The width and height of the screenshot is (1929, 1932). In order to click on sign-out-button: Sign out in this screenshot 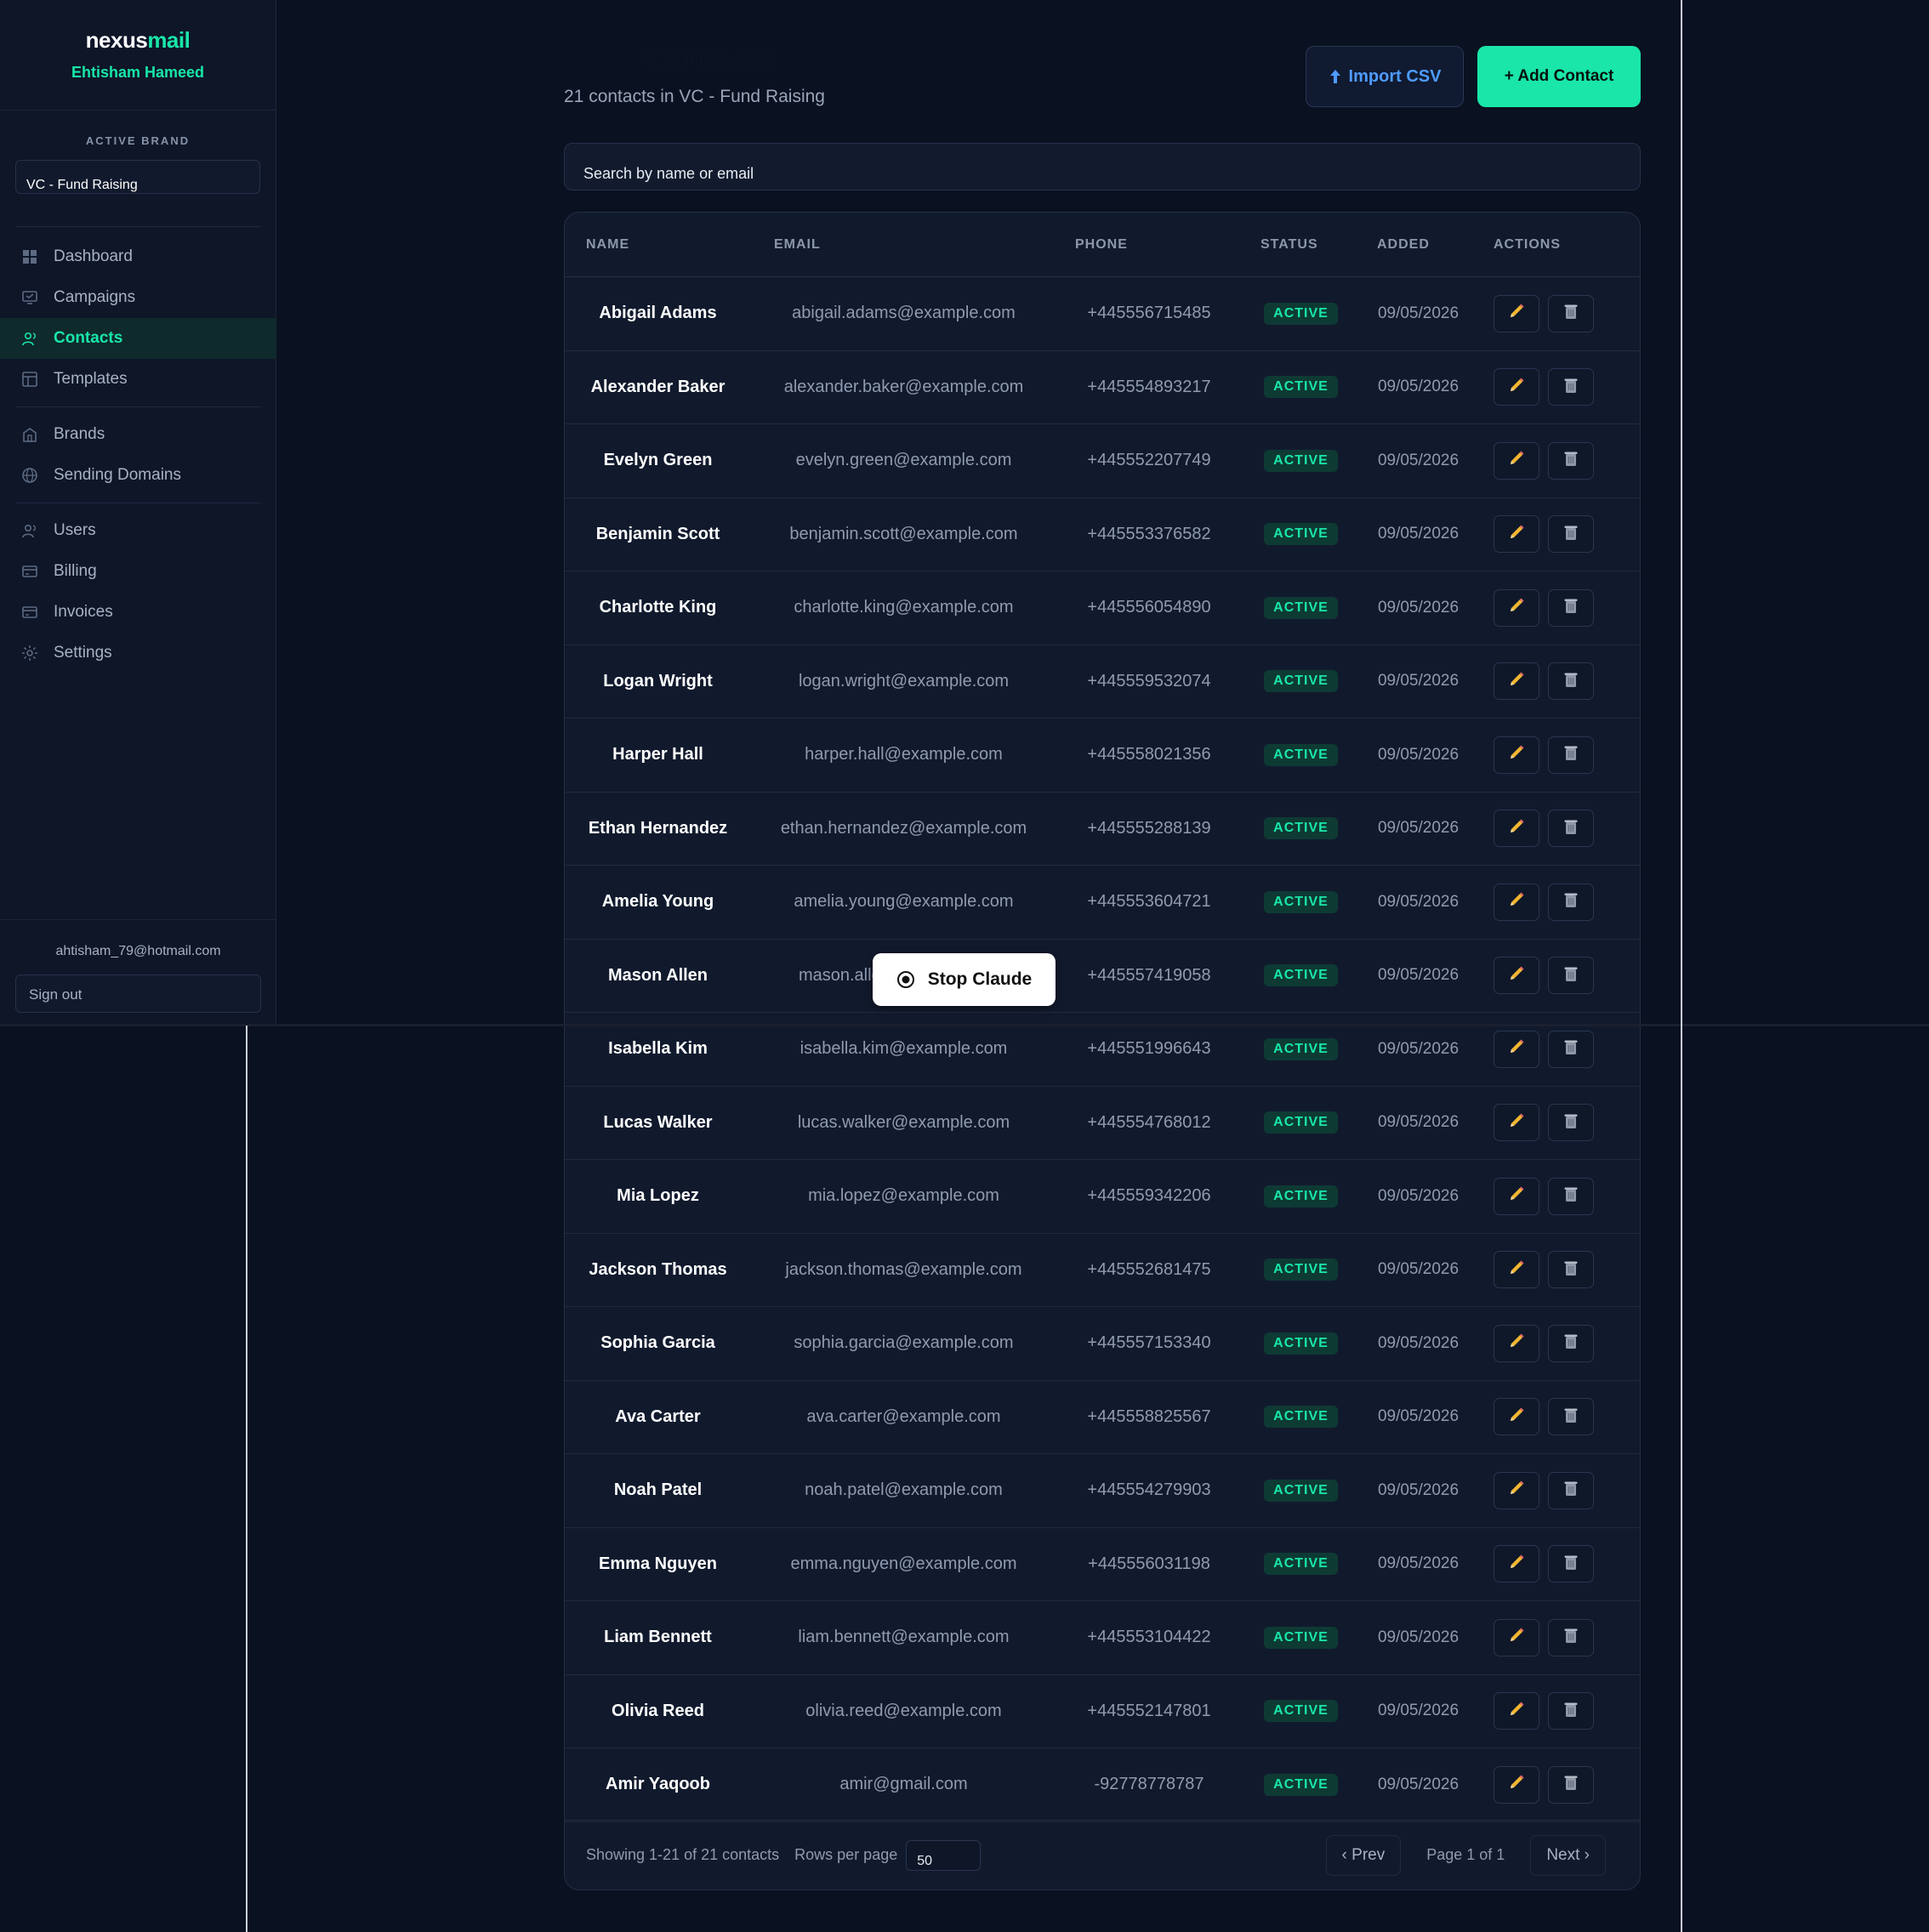, I will do `click(138, 994)`.